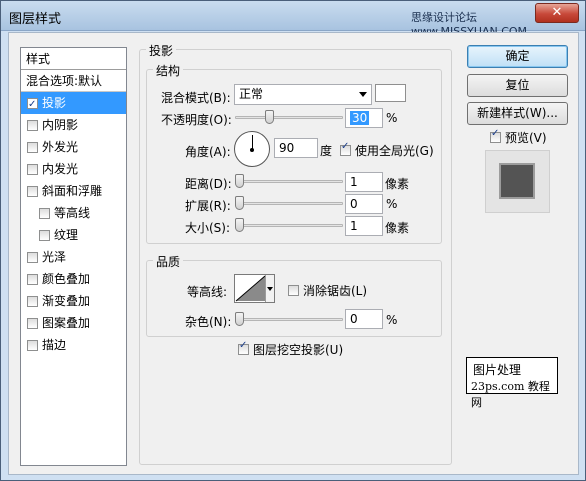 This screenshot has width=586, height=481. What do you see at coordinates (517, 56) in the screenshot?
I see `ok-button: 确定` at bounding box center [517, 56].